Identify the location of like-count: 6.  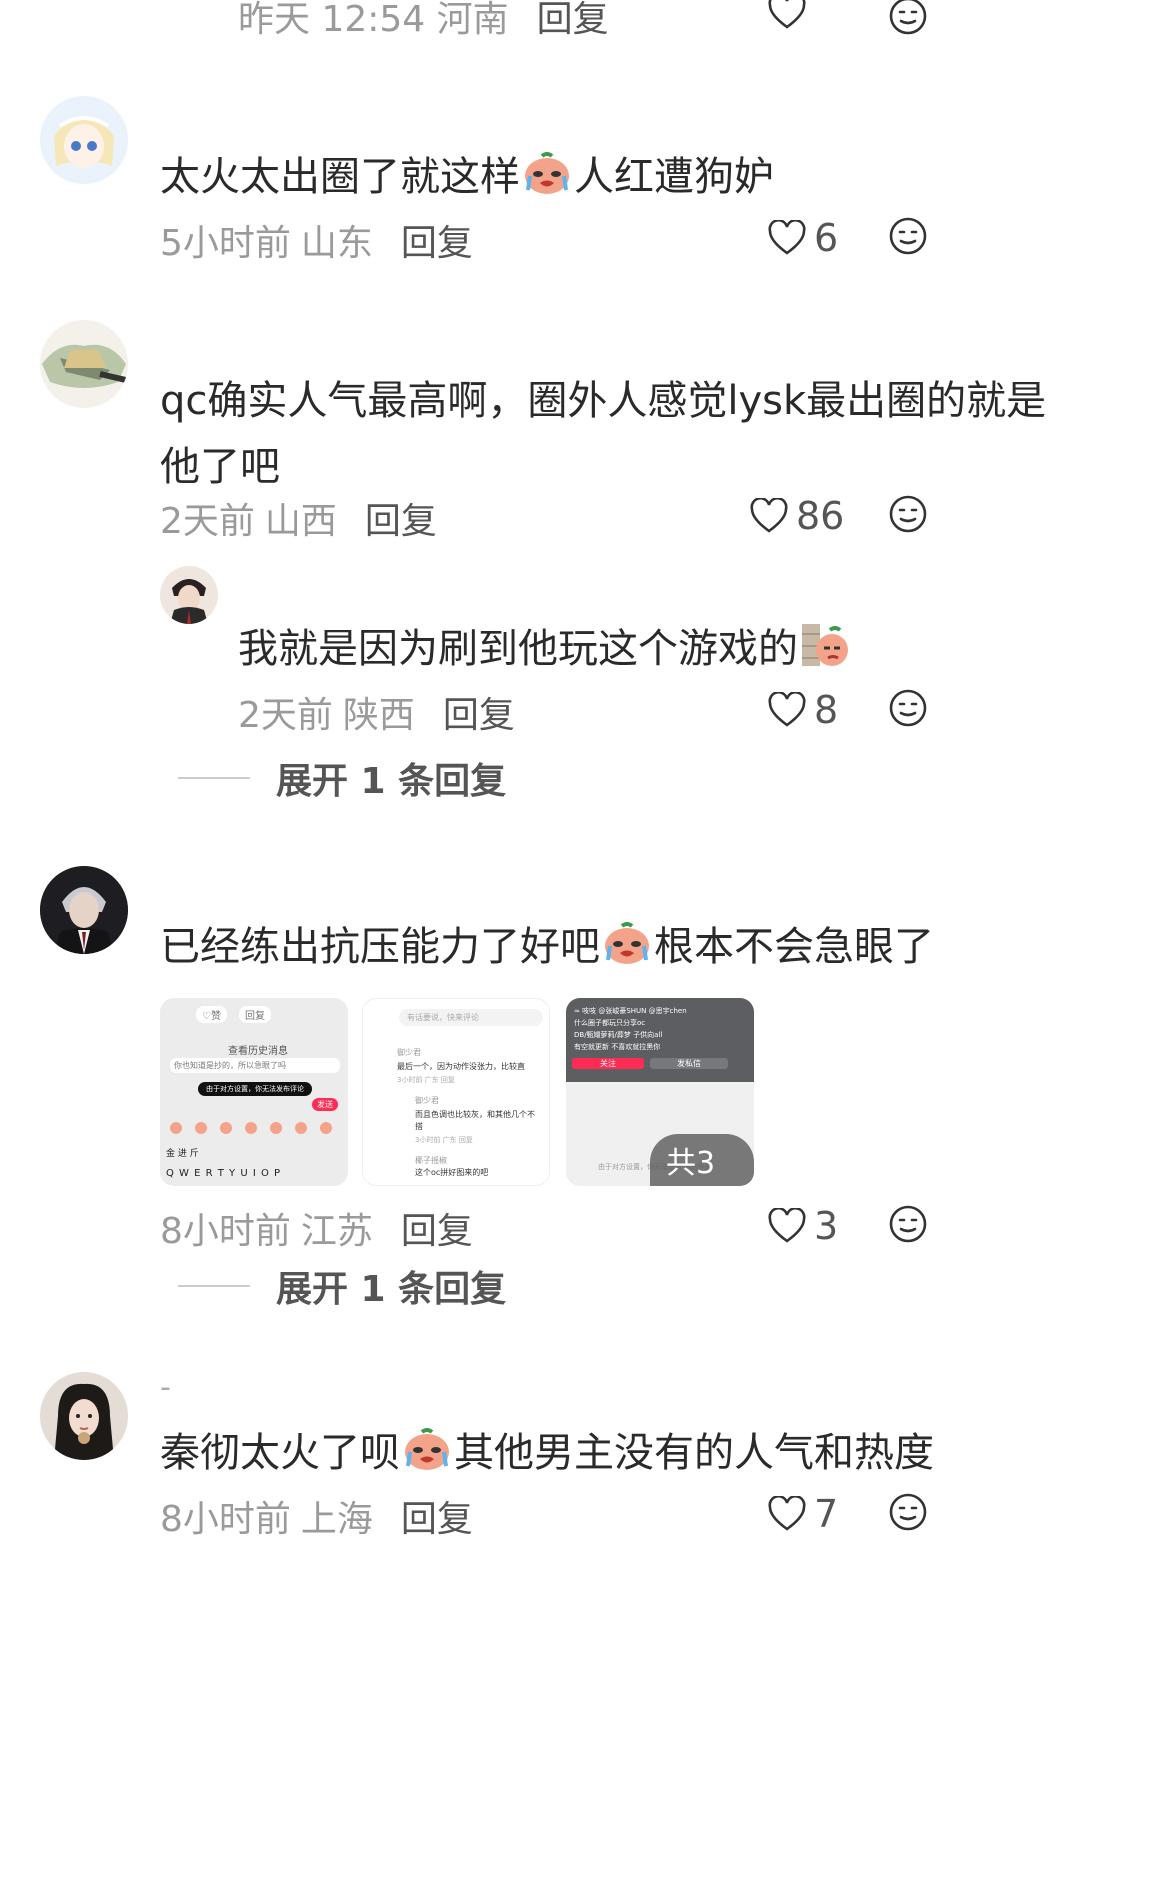
(826, 238).